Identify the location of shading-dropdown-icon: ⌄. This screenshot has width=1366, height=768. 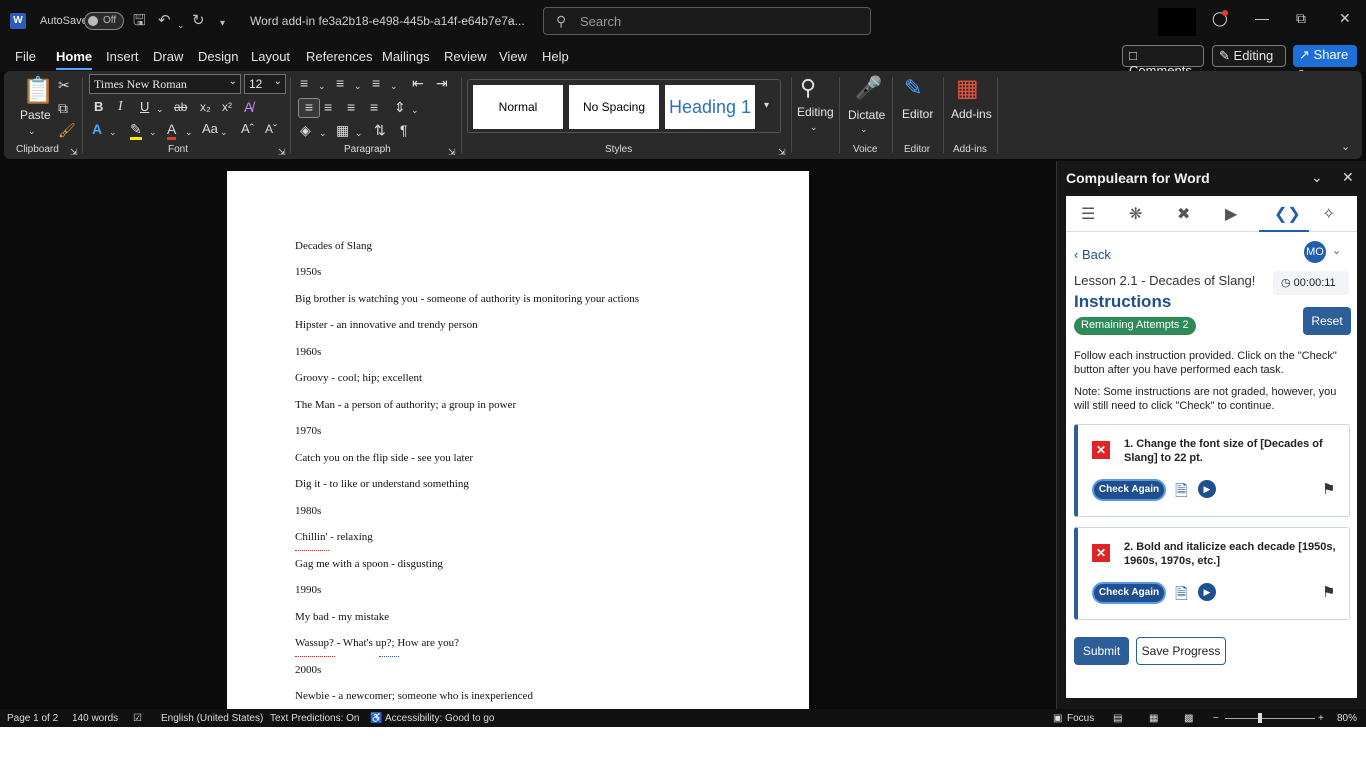
(323, 133).